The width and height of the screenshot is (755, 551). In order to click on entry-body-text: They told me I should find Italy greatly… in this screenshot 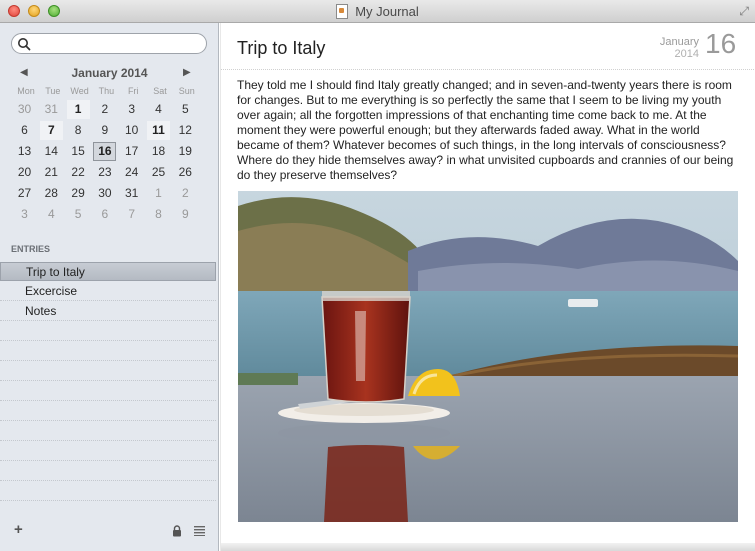, I will do `click(489, 130)`.